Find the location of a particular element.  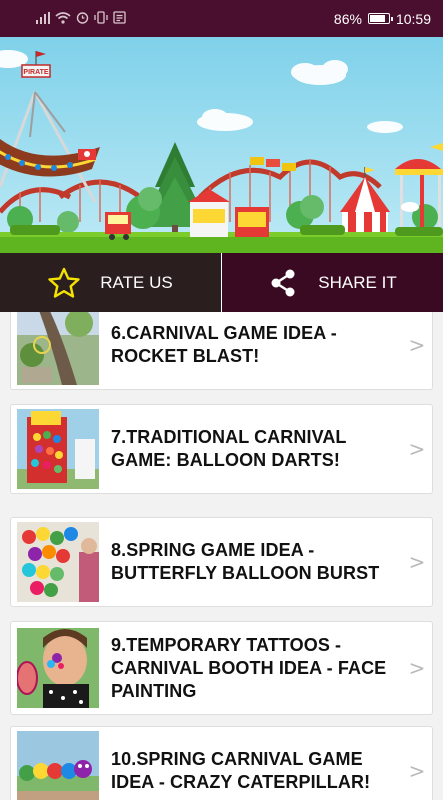

battery-percent: 86% is located at coordinates (347, 18).